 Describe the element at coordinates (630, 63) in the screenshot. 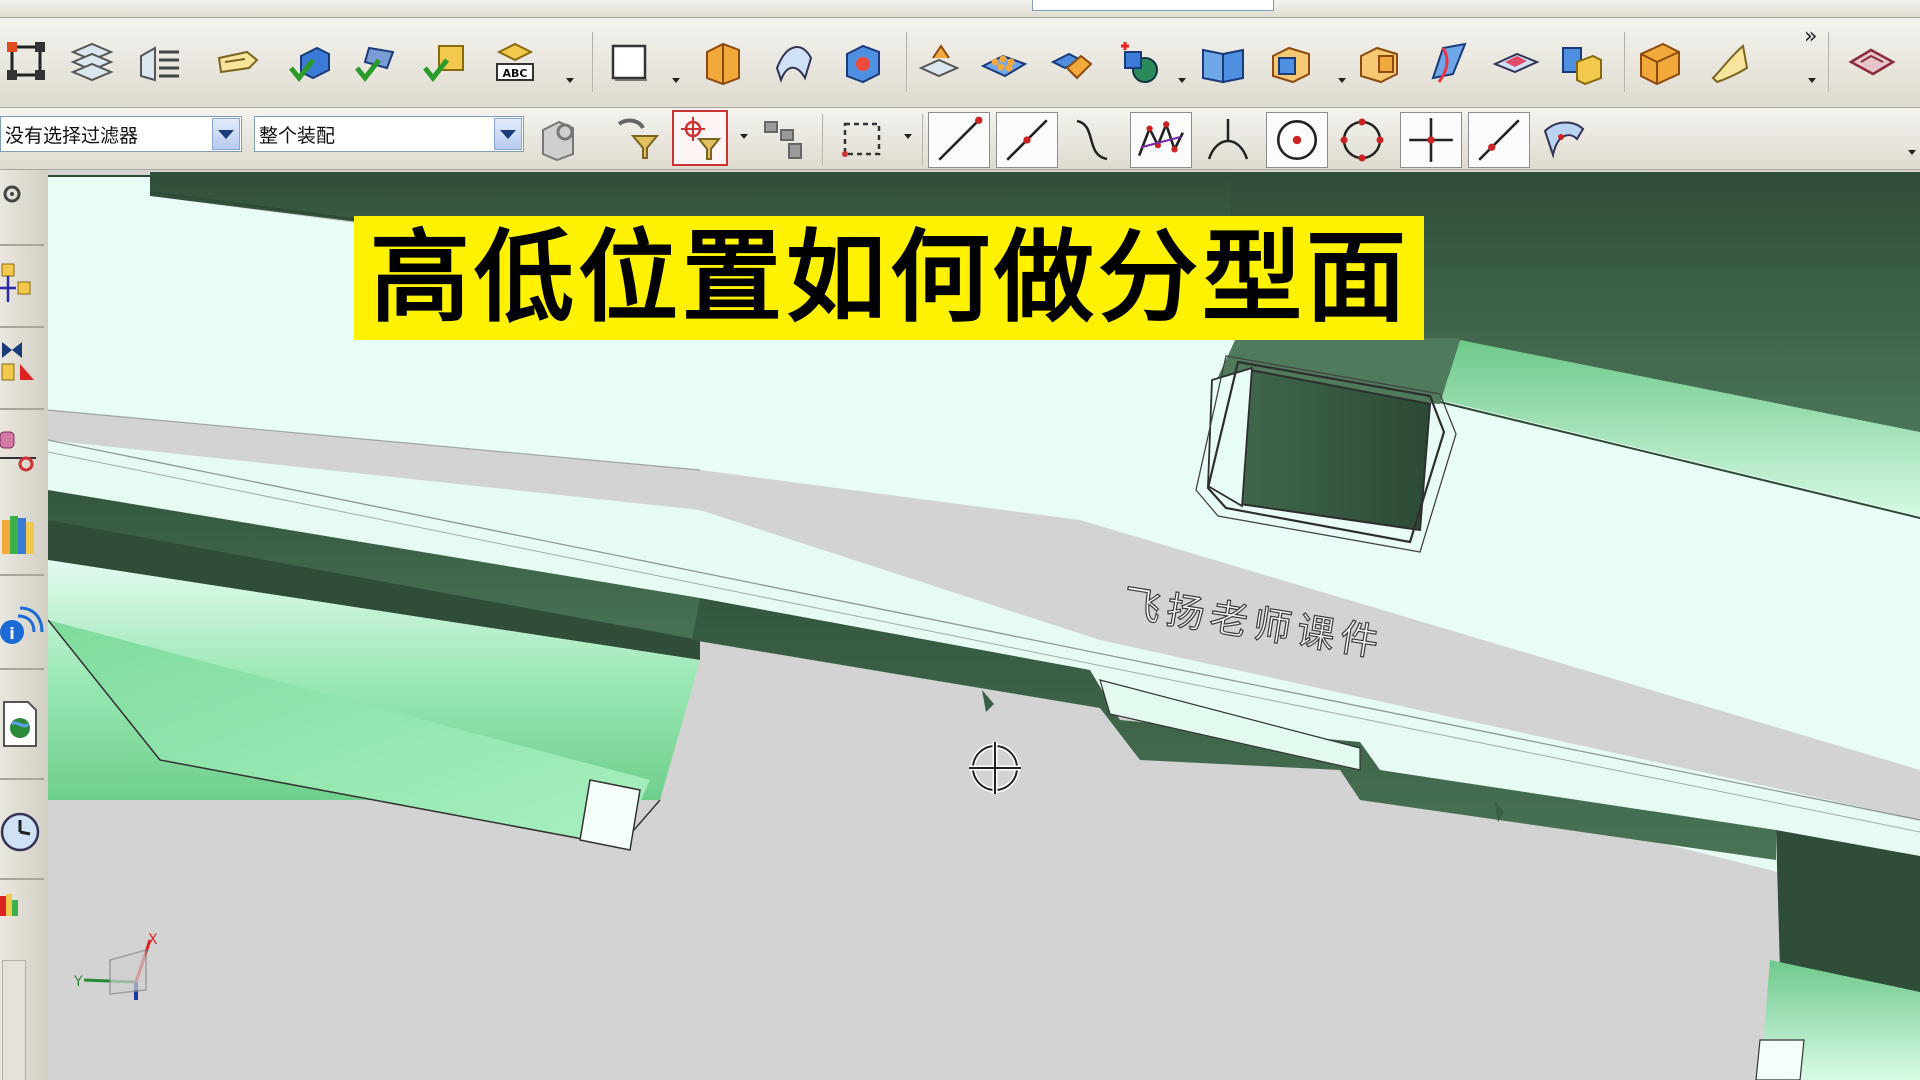

I see `sketch-plane-icon` at that location.